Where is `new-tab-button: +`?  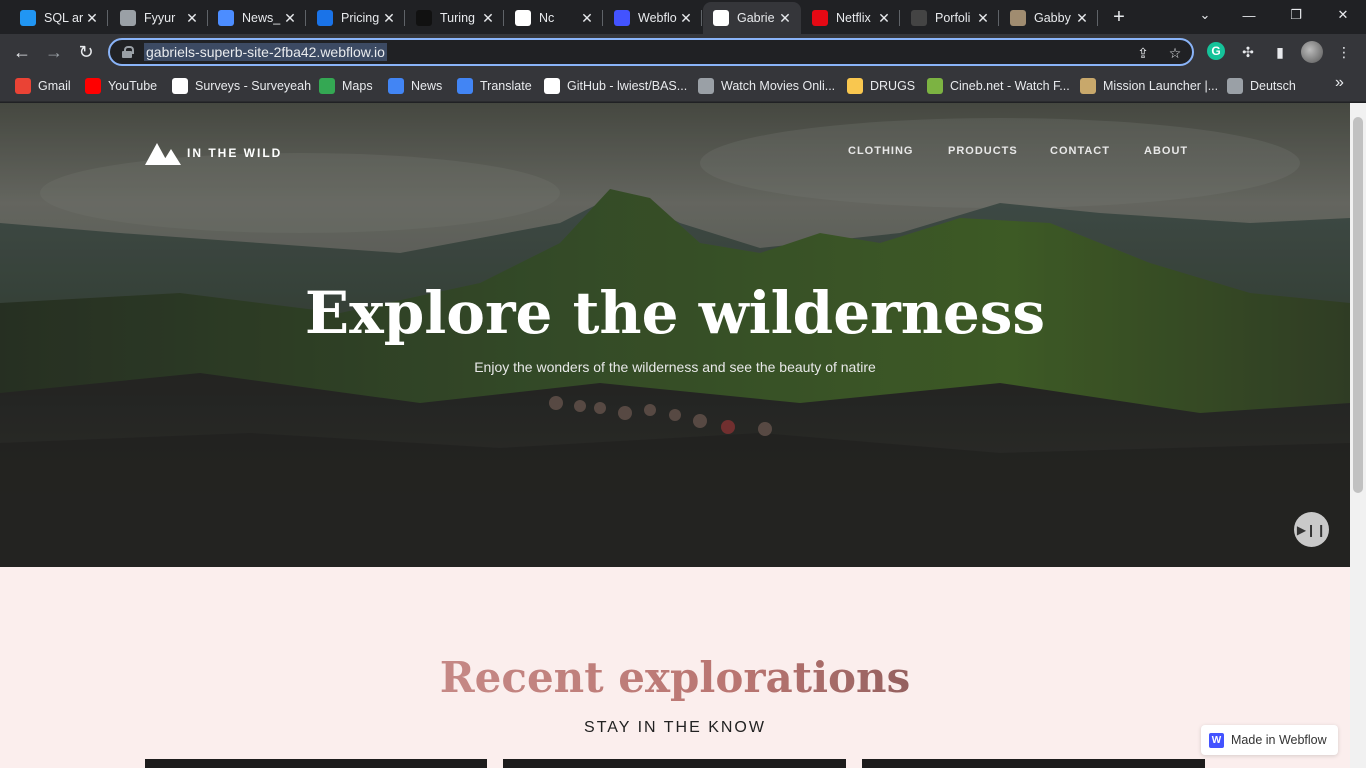
new-tab-button: + is located at coordinates (1119, 17).